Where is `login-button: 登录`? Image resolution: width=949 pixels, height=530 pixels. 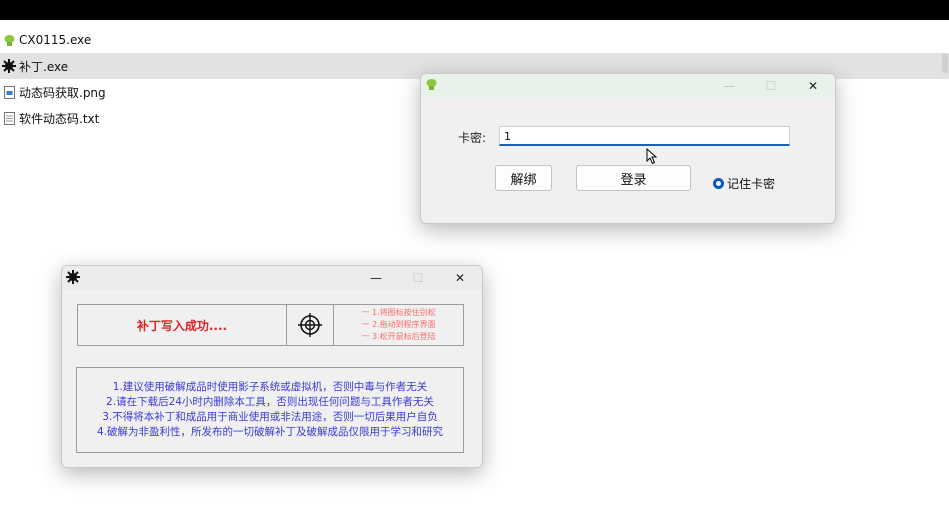
login-button: 登录 is located at coordinates (633, 178).